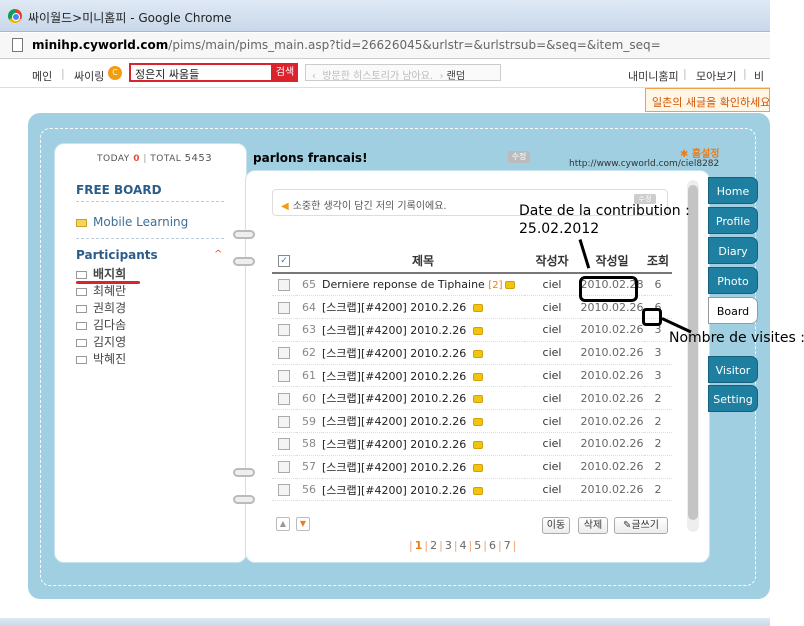  I want to click on nav-main-link: 메인, so click(42, 76).